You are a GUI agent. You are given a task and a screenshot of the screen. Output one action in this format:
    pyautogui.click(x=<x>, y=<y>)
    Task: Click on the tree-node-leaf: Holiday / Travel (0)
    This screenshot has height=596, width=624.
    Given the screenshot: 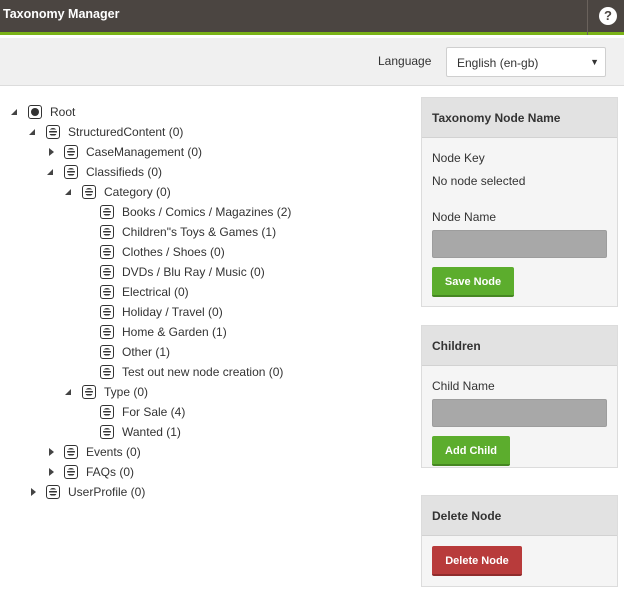 What is the action you would take?
    pyautogui.click(x=152, y=312)
    